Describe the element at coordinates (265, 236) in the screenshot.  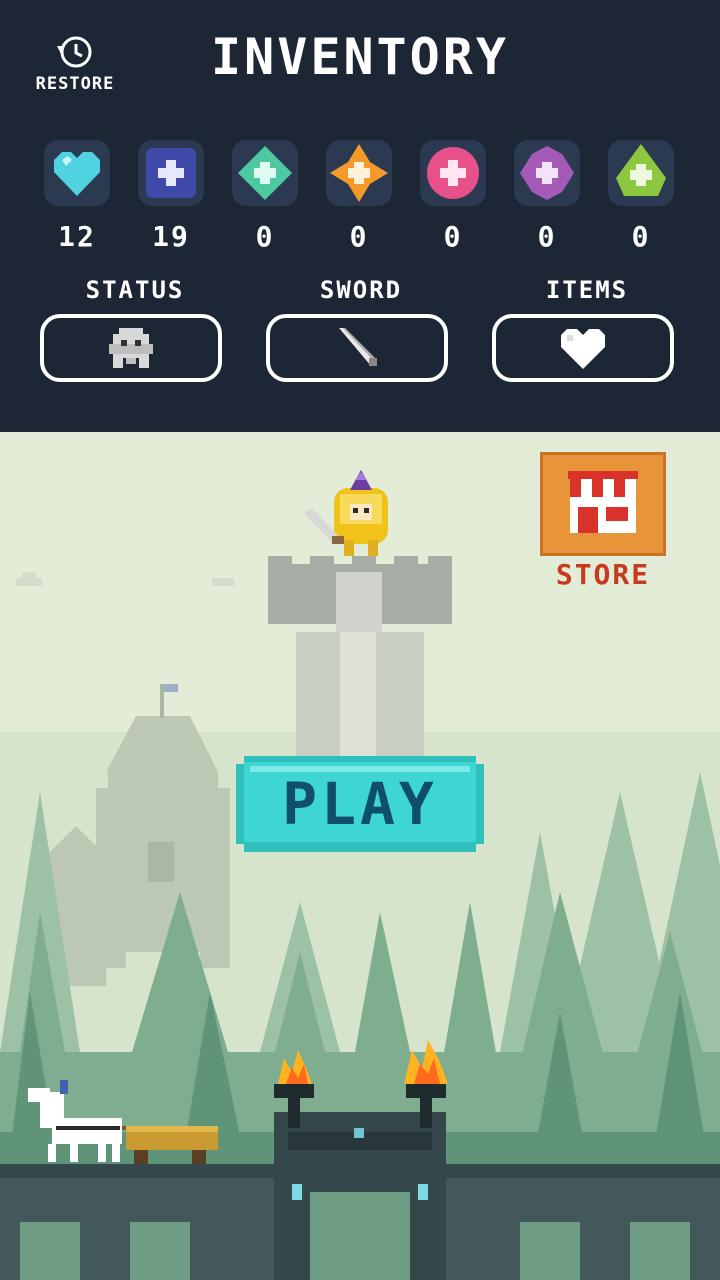
I see `gem-count-green: 0` at that location.